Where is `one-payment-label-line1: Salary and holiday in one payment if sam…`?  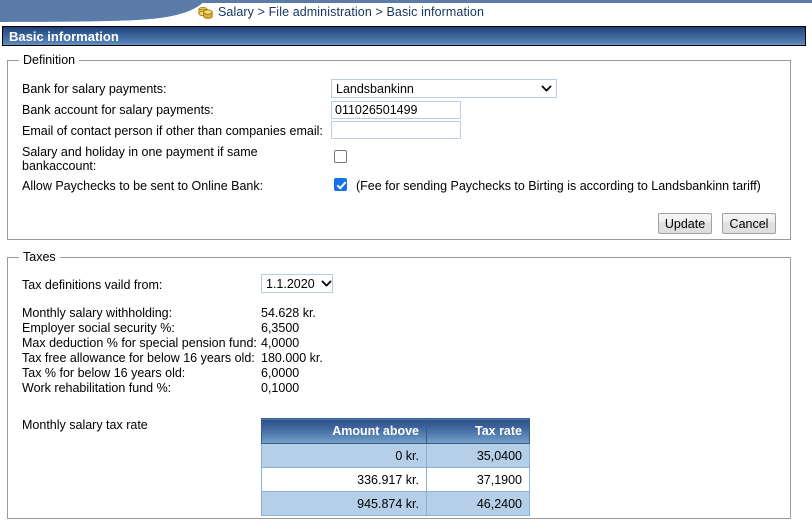
one-payment-label-line1: Salary and holiday in one payment if sam… is located at coordinates (140, 152).